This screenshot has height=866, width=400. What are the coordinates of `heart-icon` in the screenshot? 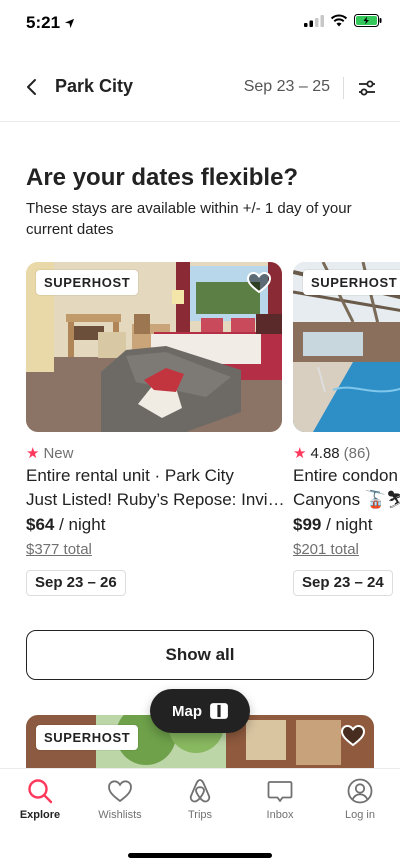 It's located at (120, 791).